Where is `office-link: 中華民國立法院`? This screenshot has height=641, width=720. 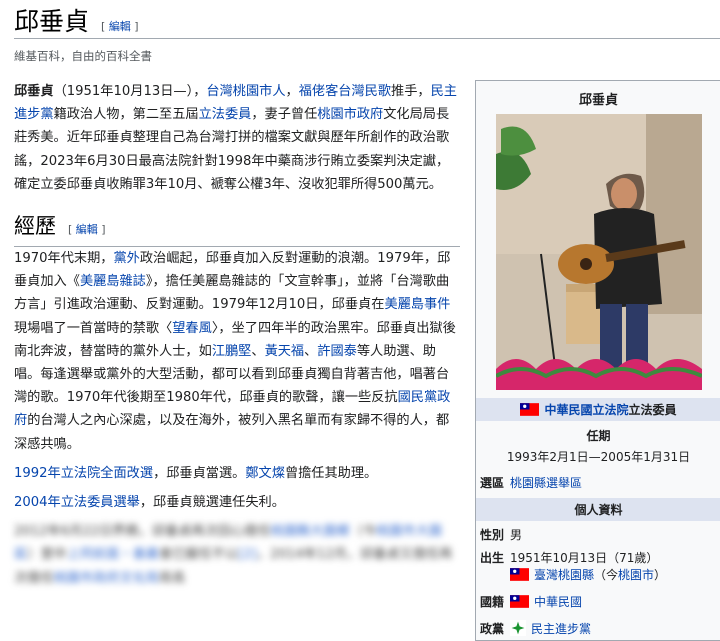
office-link: 中華民國立法院 is located at coordinates (586, 410).